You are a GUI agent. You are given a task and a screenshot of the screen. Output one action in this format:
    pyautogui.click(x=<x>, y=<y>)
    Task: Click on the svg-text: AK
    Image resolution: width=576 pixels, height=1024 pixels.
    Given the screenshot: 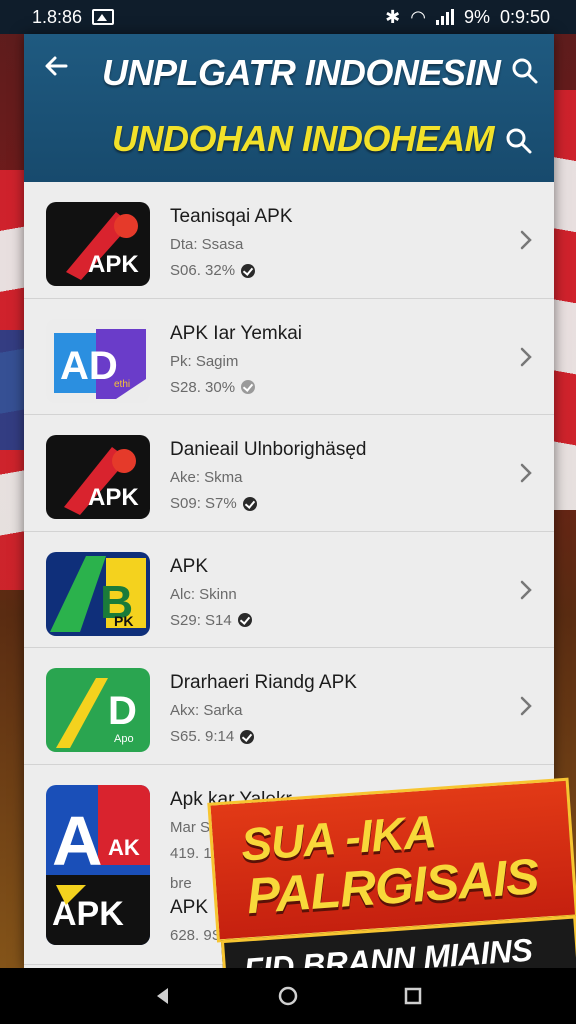 What is the action you would take?
    pyautogui.click(x=124, y=847)
    